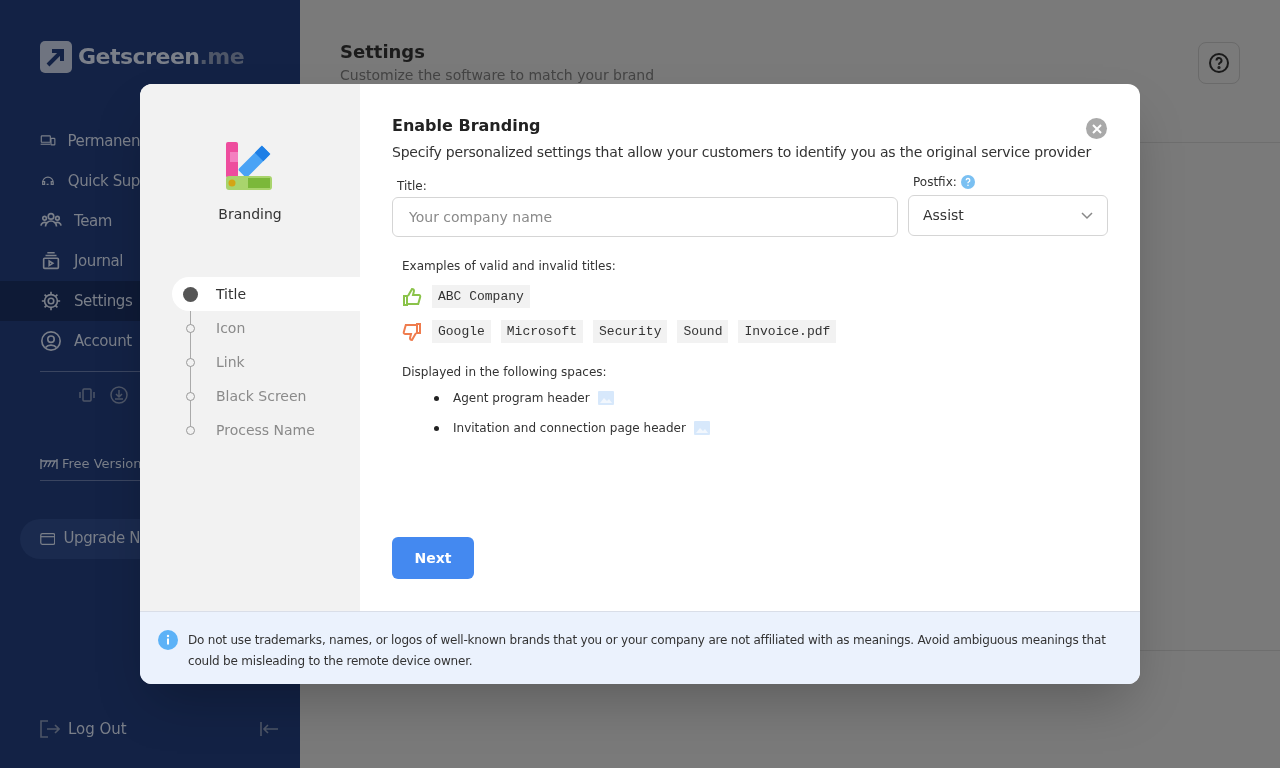 The image size is (1280, 768). What do you see at coordinates (70, 221) in the screenshot?
I see `nav-item: Team` at bounding box center [70, 221].